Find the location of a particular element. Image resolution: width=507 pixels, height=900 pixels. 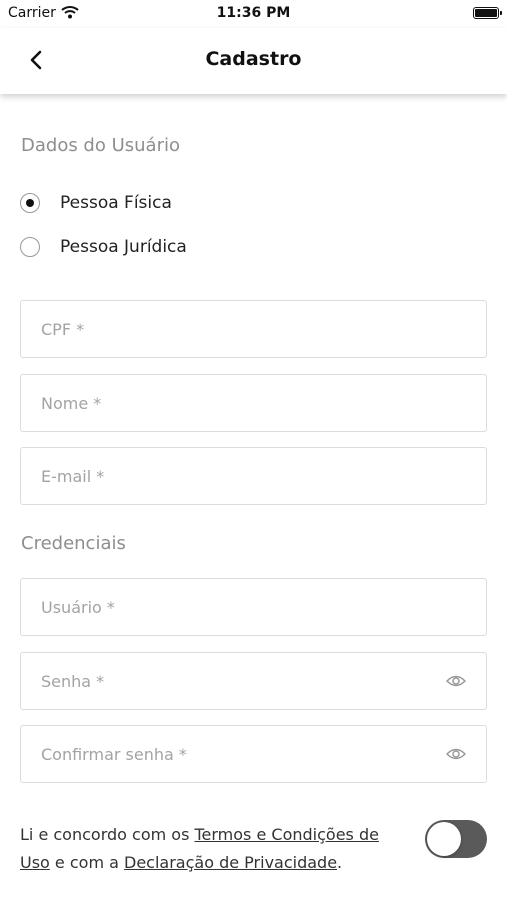

cpf-field is located at coordinates (241, 329).